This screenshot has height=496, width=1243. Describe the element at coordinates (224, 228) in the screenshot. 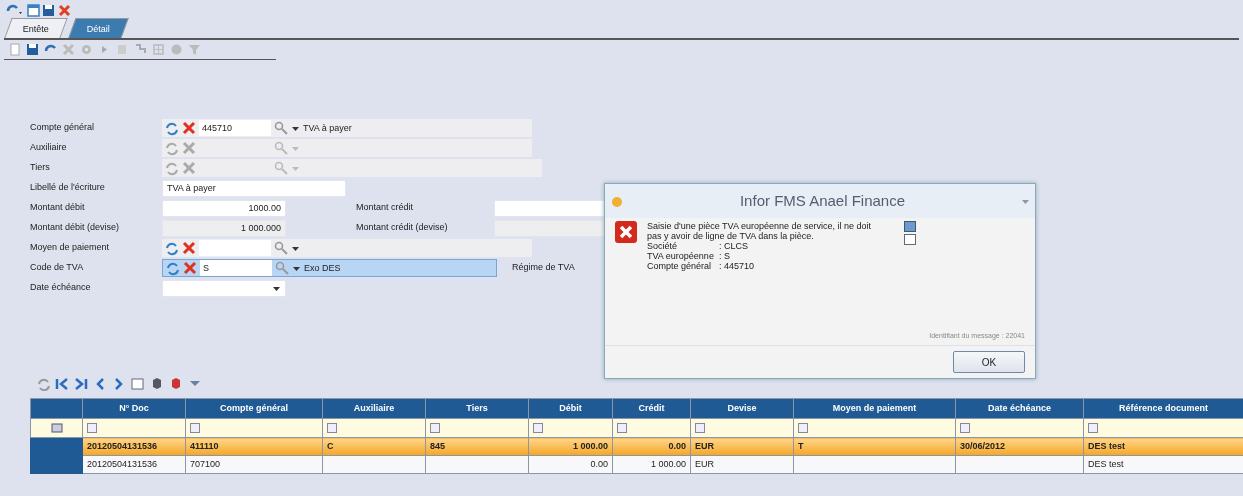

I see `amount-input: 1 000.000` at that location.